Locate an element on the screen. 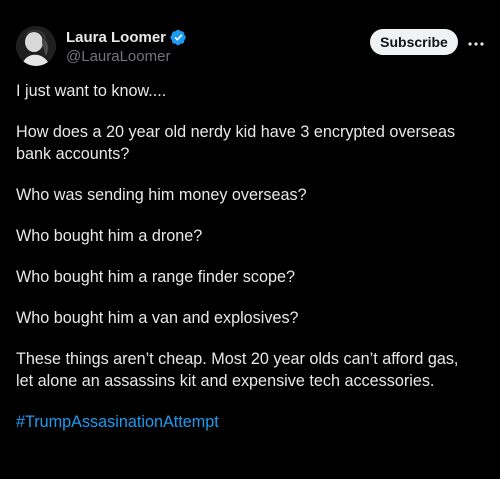 Image resolution: width=500 pixels, height=479 pixels. avatar is located at coordinates (36, 46).